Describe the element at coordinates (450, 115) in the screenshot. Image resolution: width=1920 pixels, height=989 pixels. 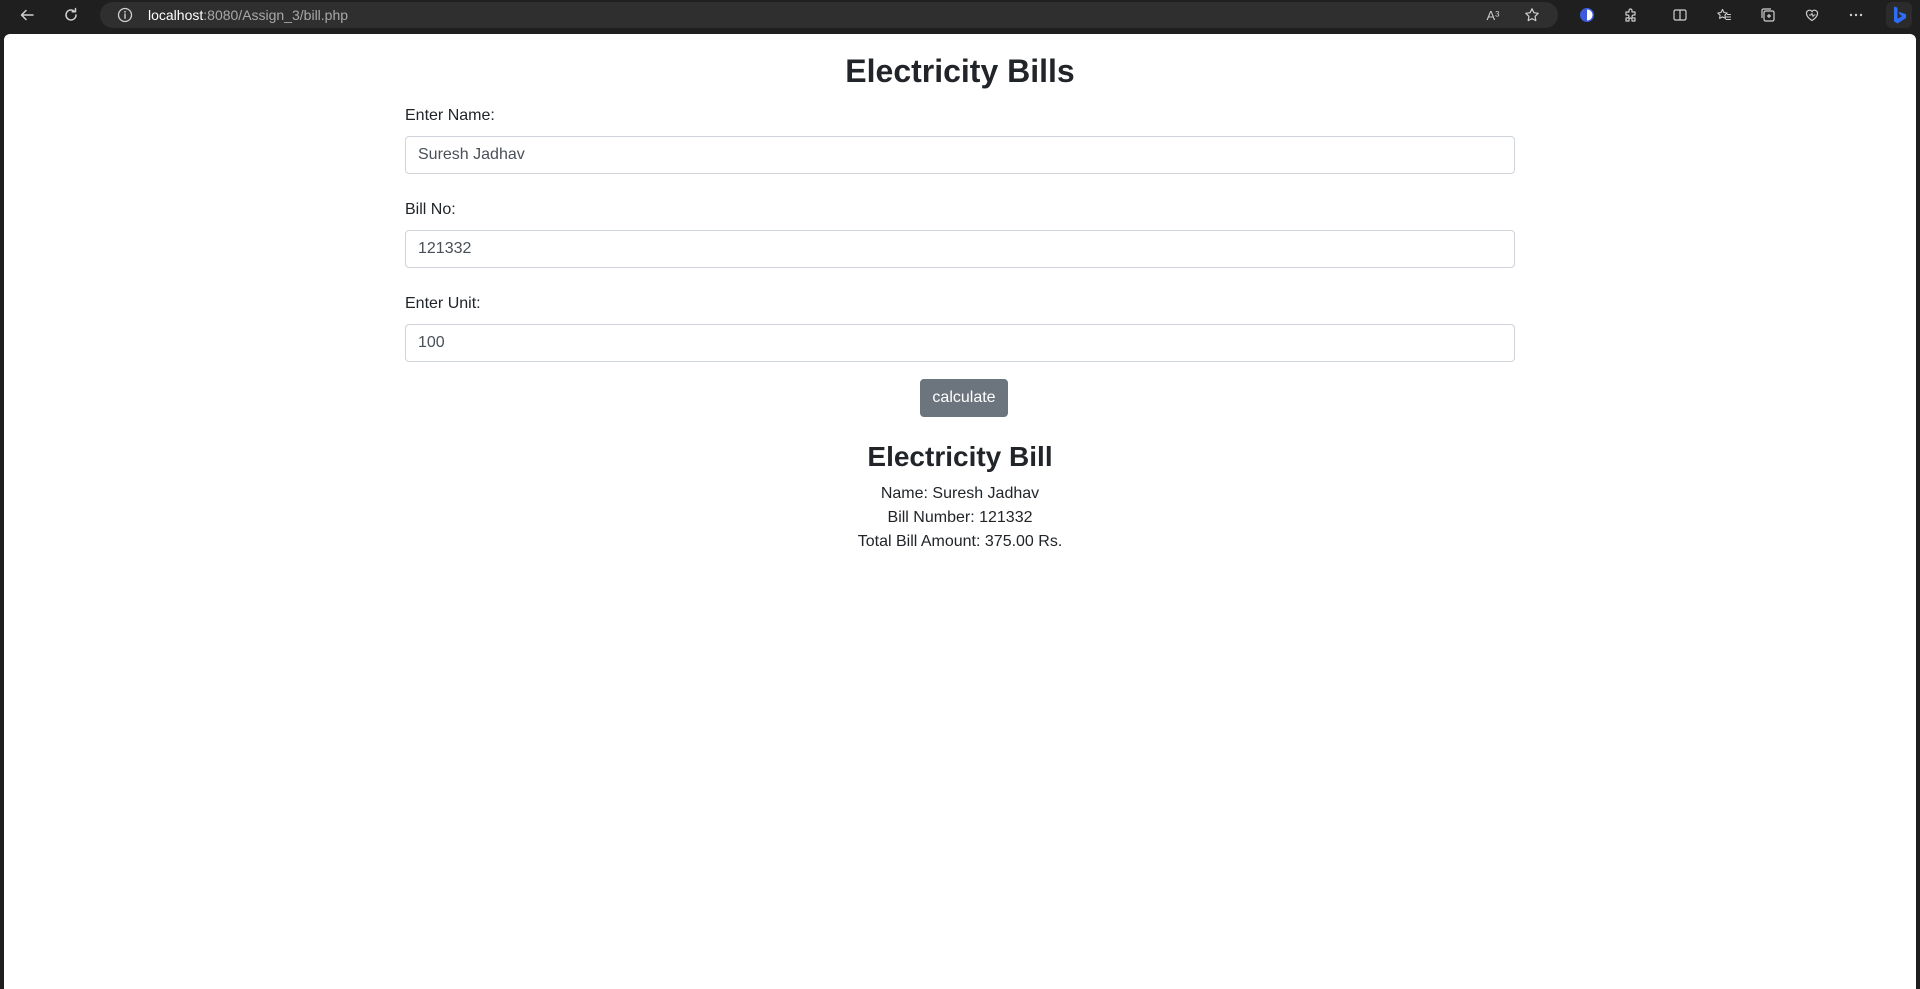
I see `name-label: Enter Name:` at that location.